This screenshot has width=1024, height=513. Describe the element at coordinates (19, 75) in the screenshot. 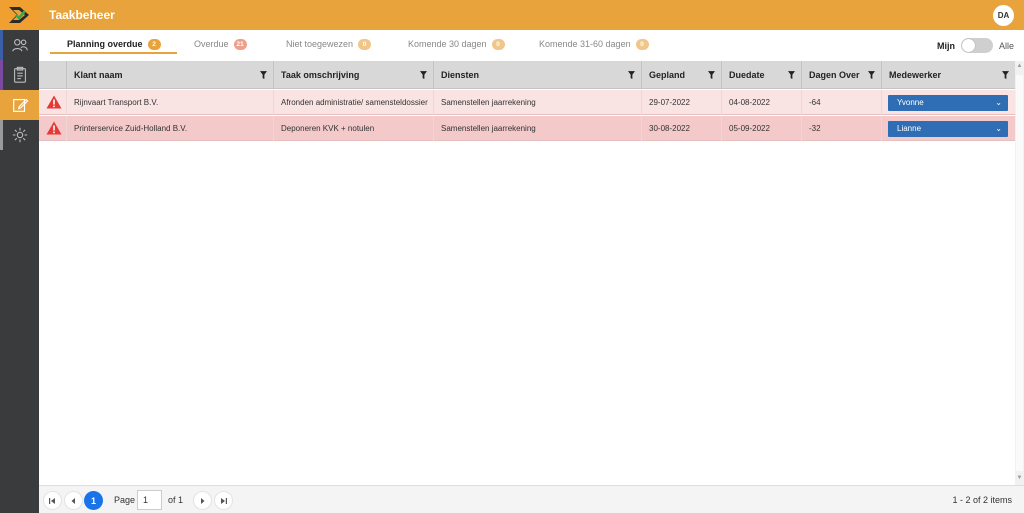

I see `sidebar-item-tasks` at that location.